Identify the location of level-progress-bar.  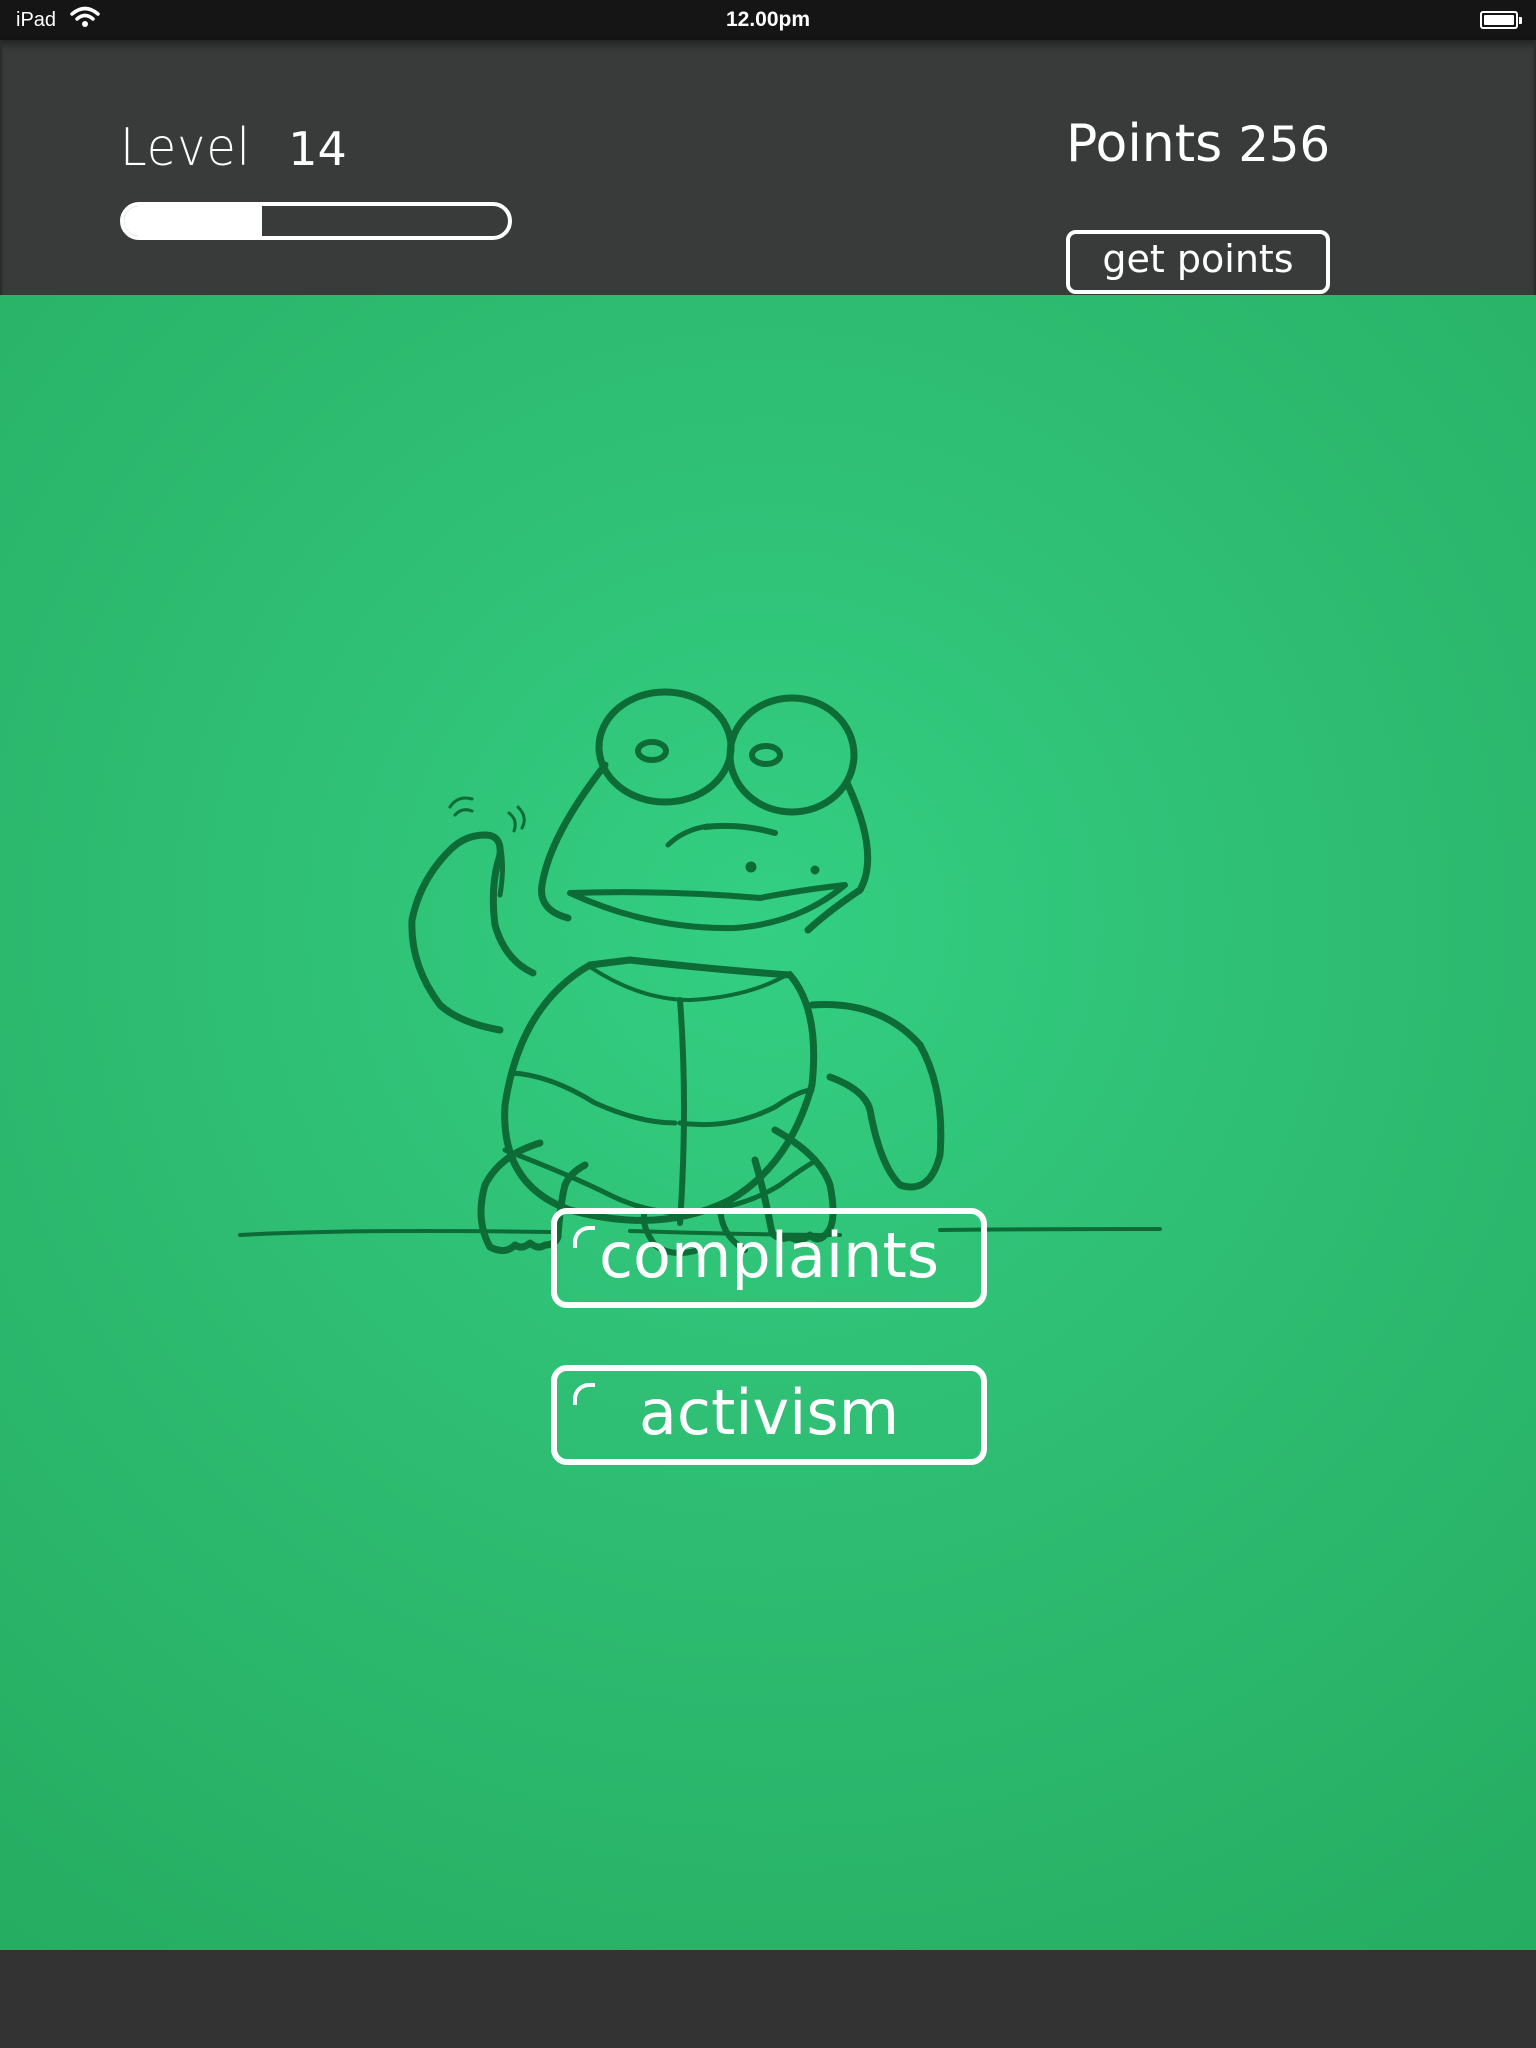
(316, 221).